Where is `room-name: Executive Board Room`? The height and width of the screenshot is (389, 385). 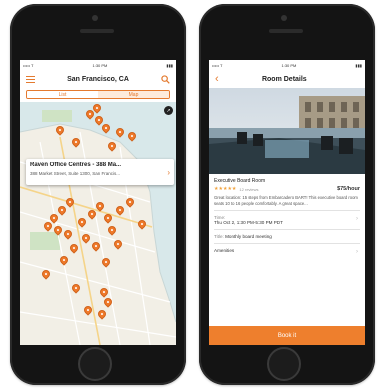 room-name: Executive Board Room is located at coordinates (240, 181).